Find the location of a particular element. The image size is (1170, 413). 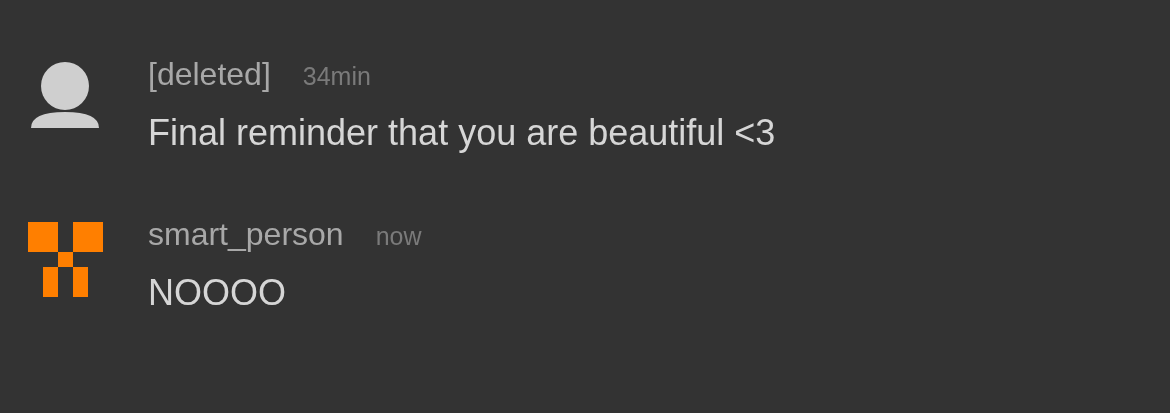

comment-text: NOOOO is located at coordinates (217, 293).